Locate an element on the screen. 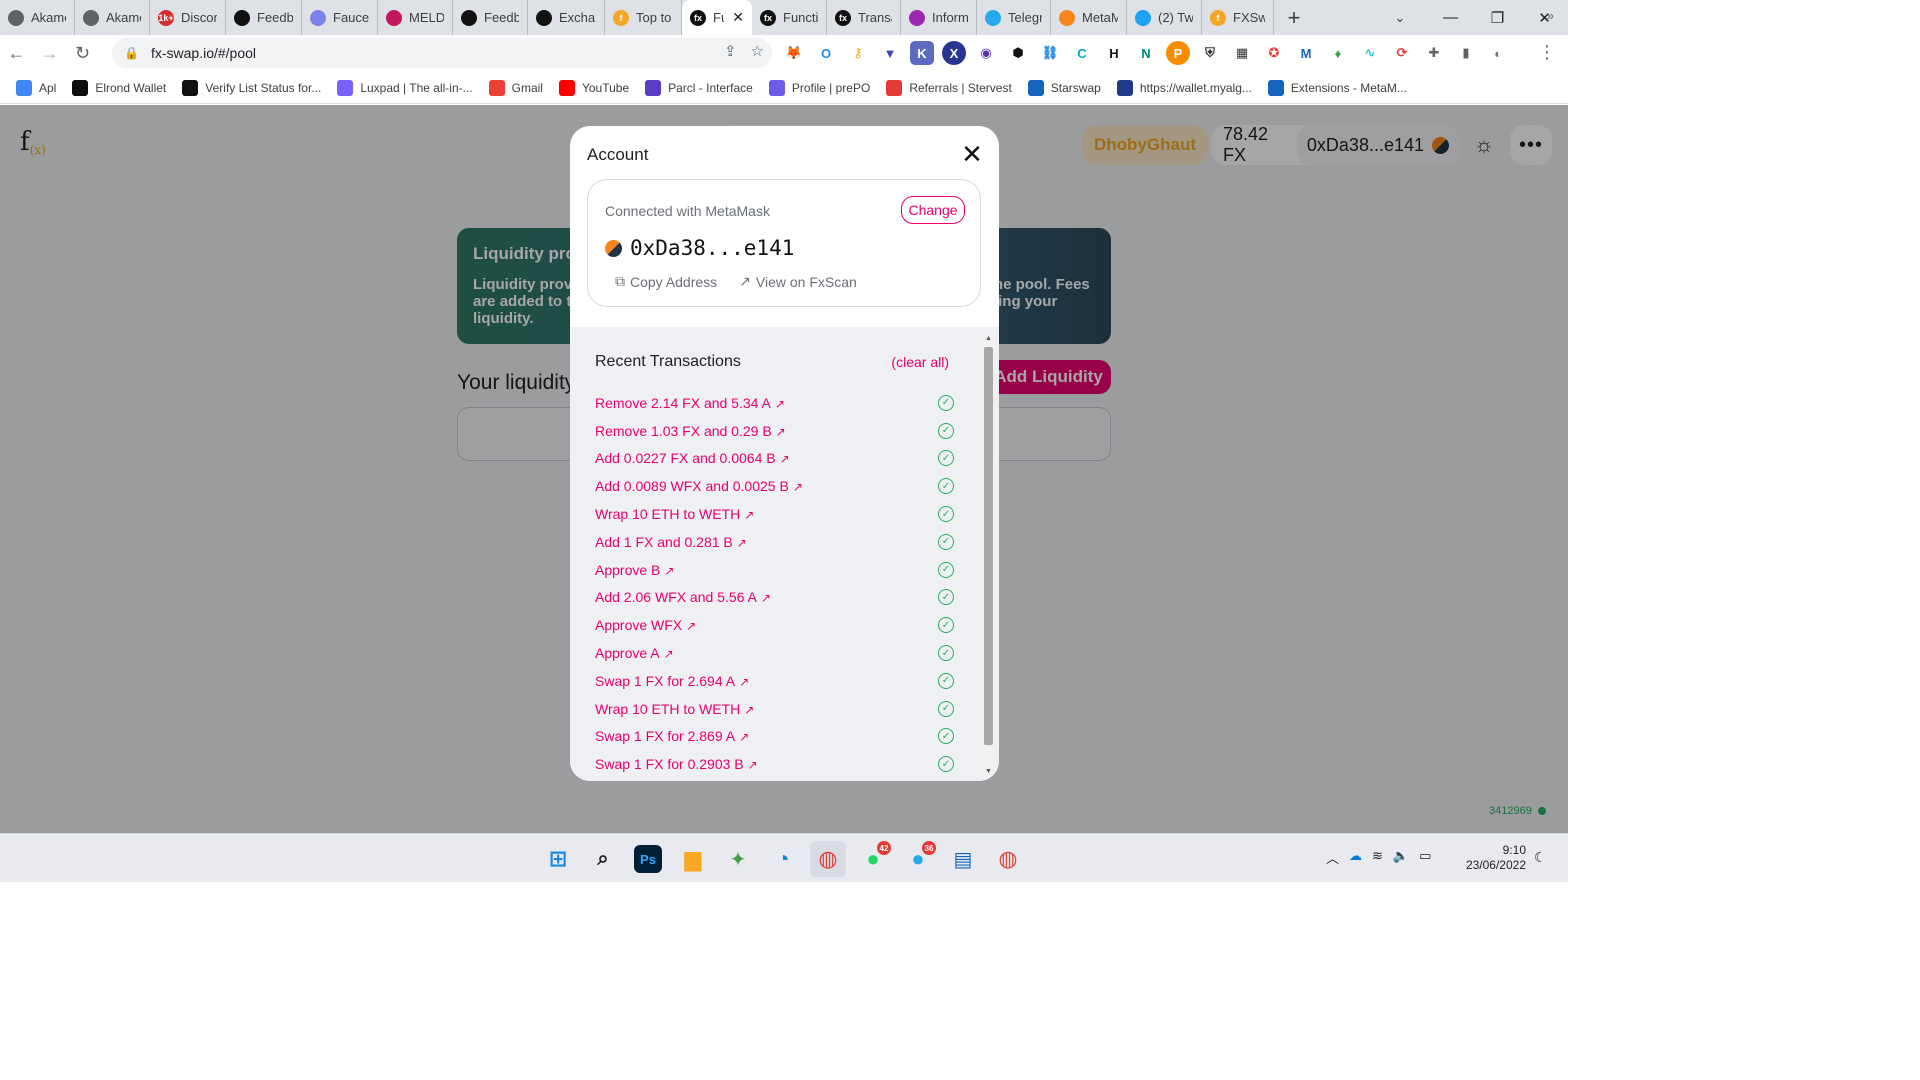  x-extension-icon: X is located at coordinates (954, 53).